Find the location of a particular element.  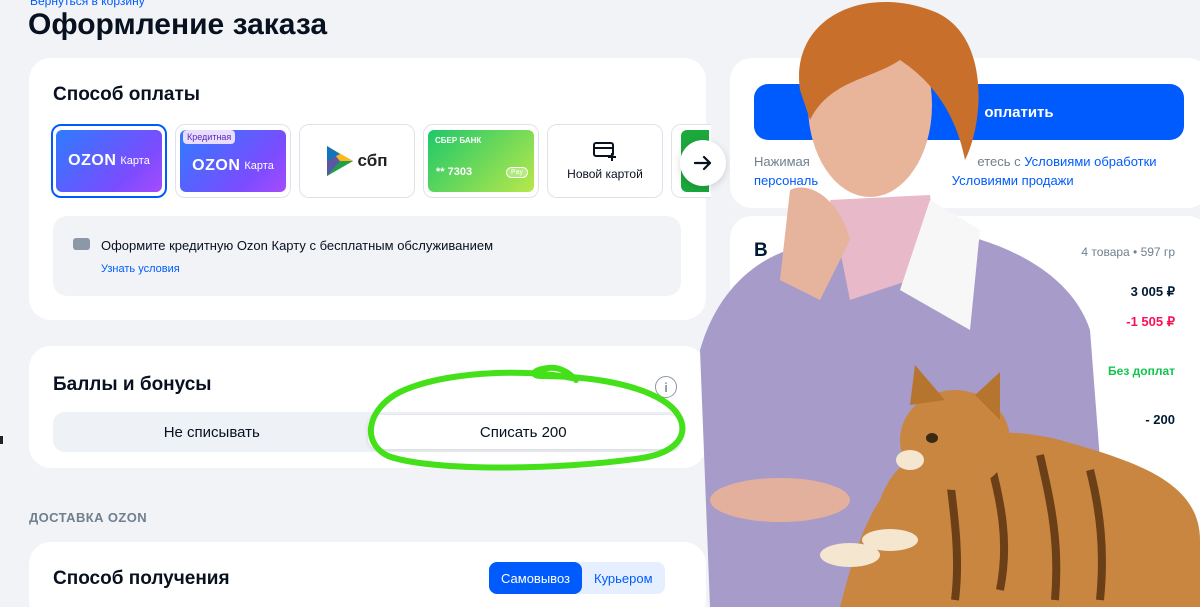

payment-option-ozon-card: OZON Карта is located at coordinates (109, 161).